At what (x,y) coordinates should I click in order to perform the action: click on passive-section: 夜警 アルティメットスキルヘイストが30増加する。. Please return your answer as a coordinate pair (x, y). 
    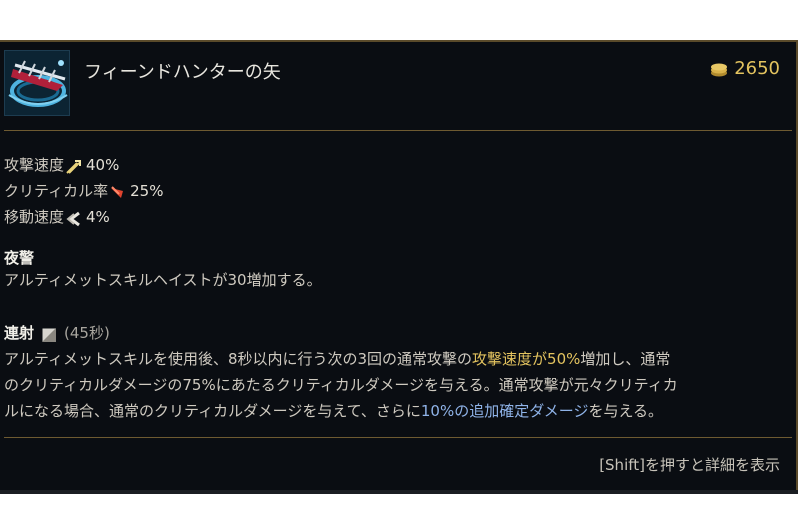
    Looking at the image, I should click on (163, 269).